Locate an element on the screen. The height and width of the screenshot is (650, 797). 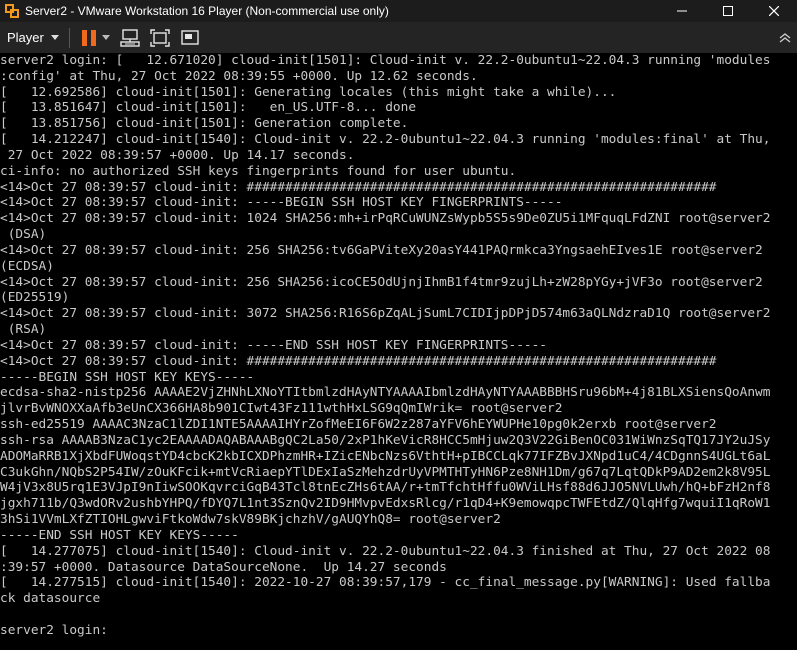
toolbar-divider is located at coordinates (69, 37).